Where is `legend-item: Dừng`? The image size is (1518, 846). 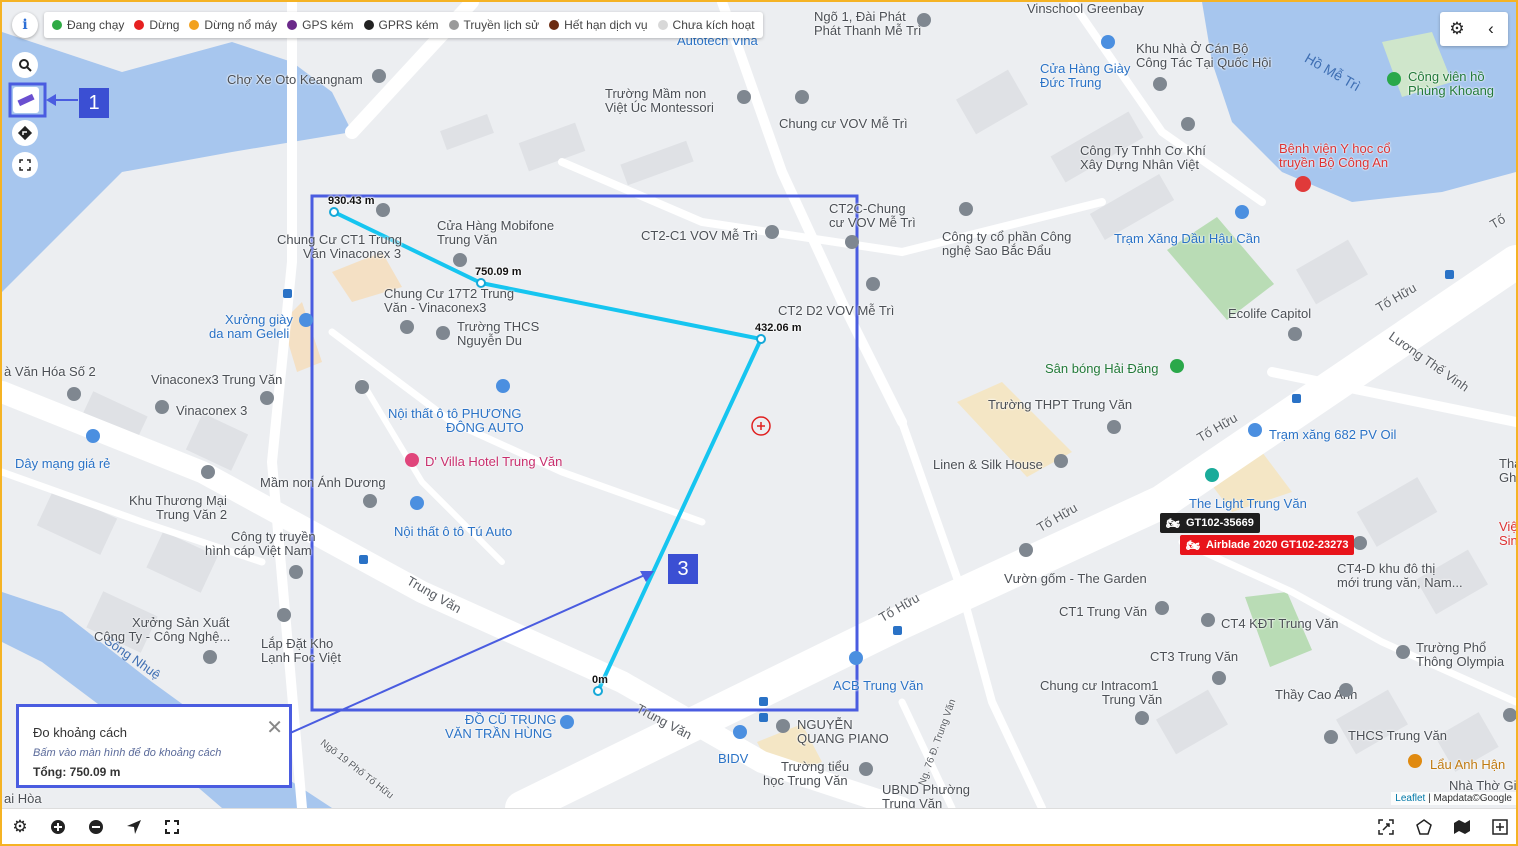
legend-item: Dừng is located at coordinates (156, 25).